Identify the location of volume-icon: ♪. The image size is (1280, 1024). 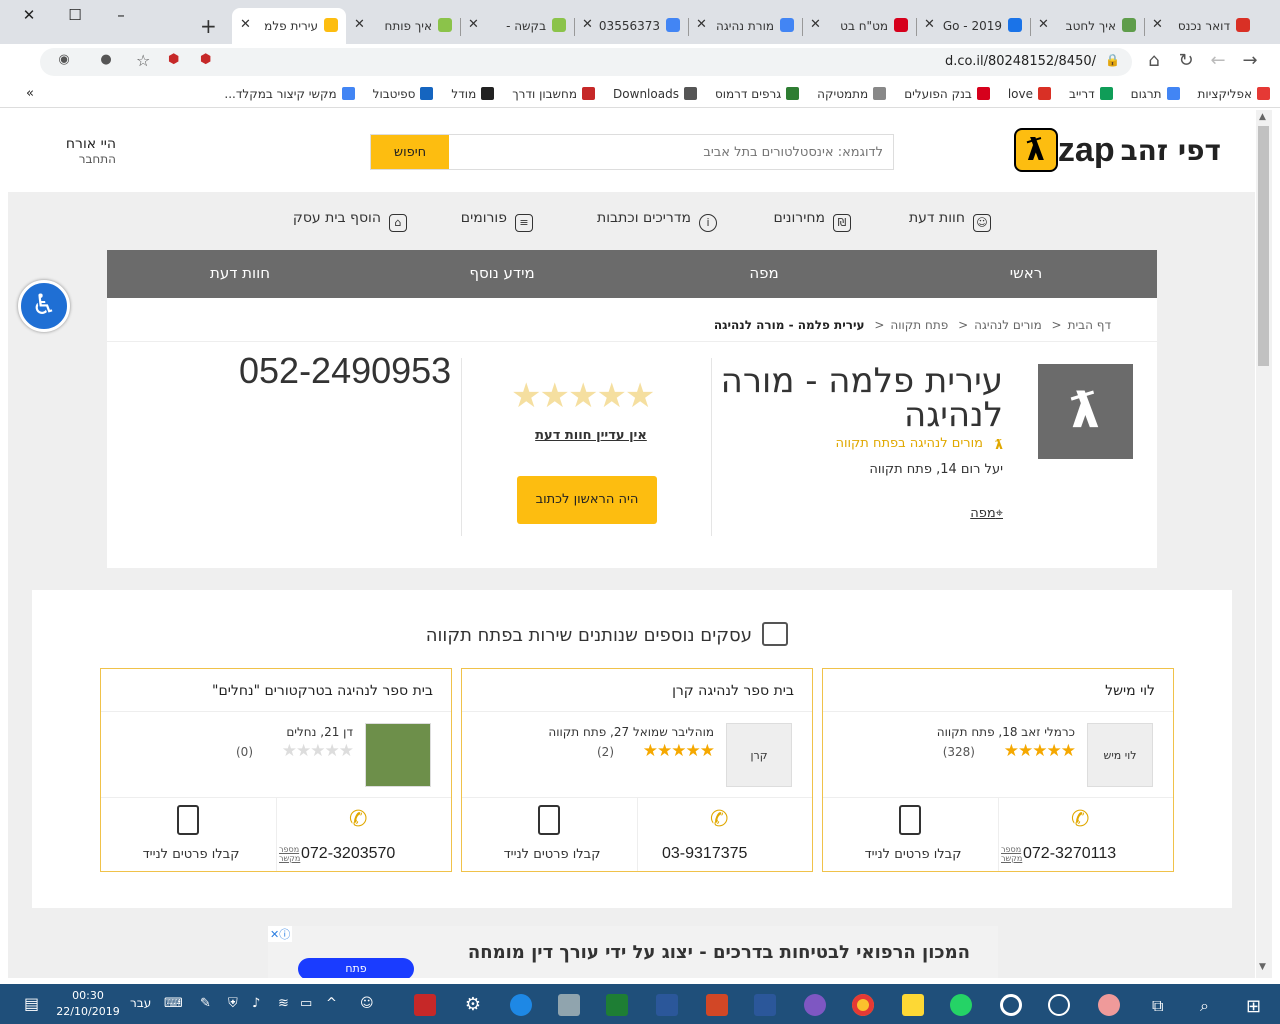
(256, 1003).